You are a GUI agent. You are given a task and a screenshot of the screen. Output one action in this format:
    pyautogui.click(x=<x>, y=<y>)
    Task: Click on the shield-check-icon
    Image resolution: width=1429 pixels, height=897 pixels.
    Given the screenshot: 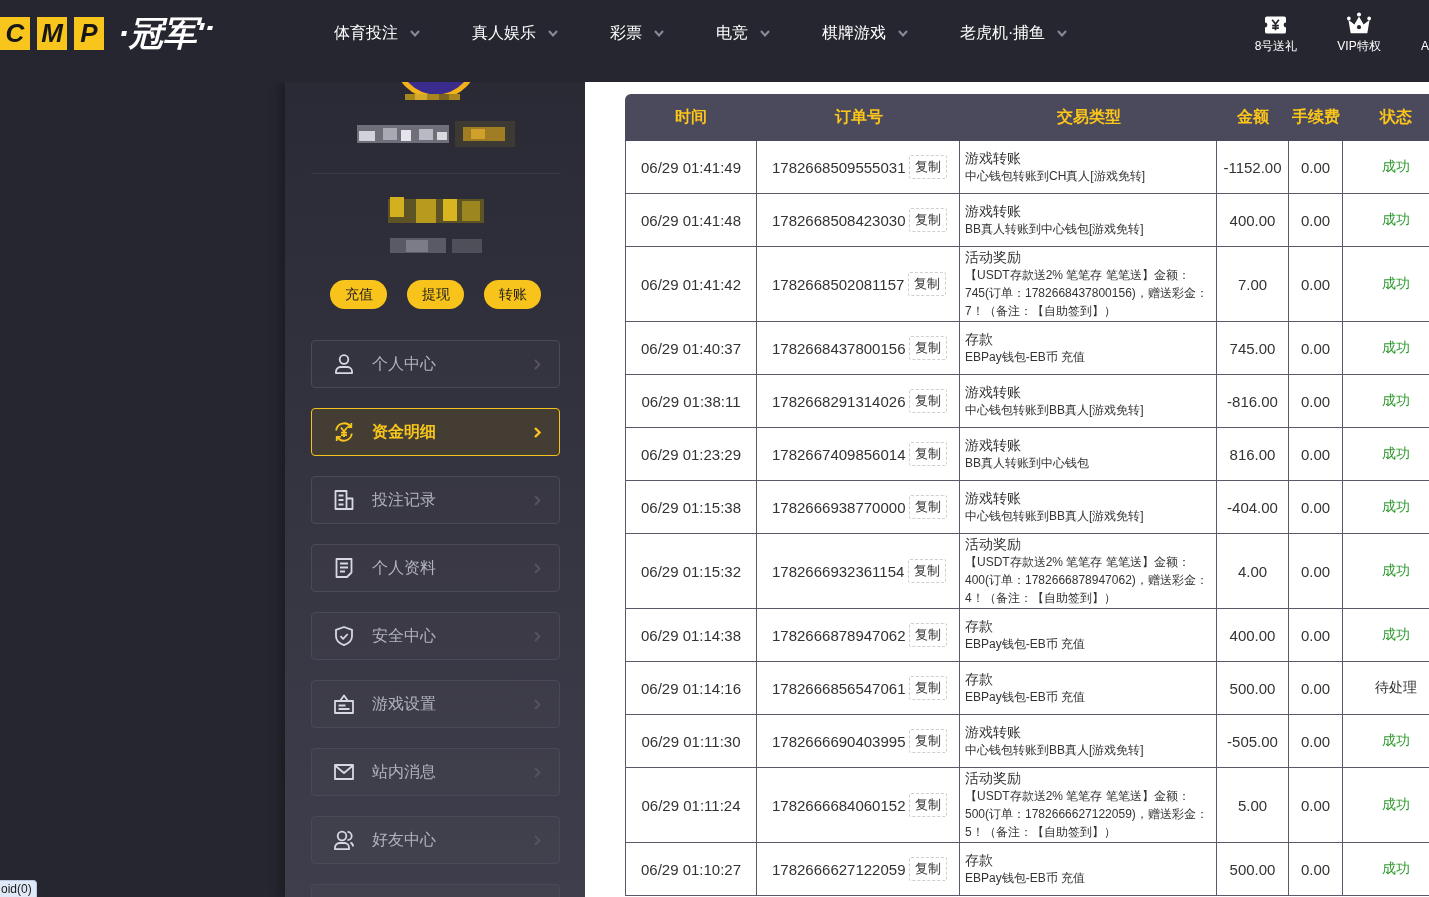 What is the action you would take?
    pyautogui.click(x=344, y=636)
    